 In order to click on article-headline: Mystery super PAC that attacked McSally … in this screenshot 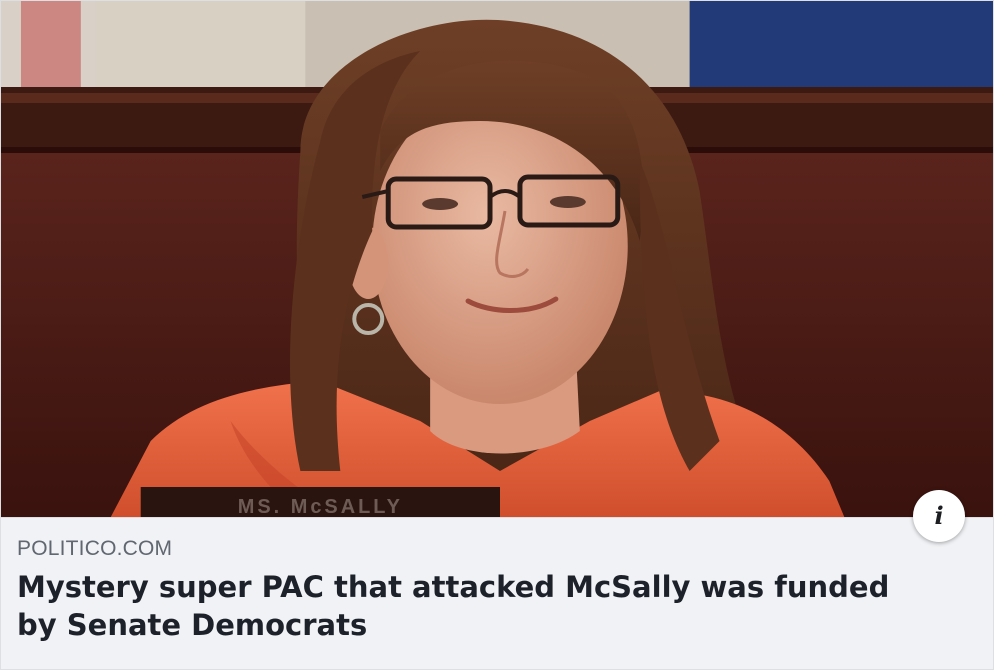, I will do `click(477, 606)`.